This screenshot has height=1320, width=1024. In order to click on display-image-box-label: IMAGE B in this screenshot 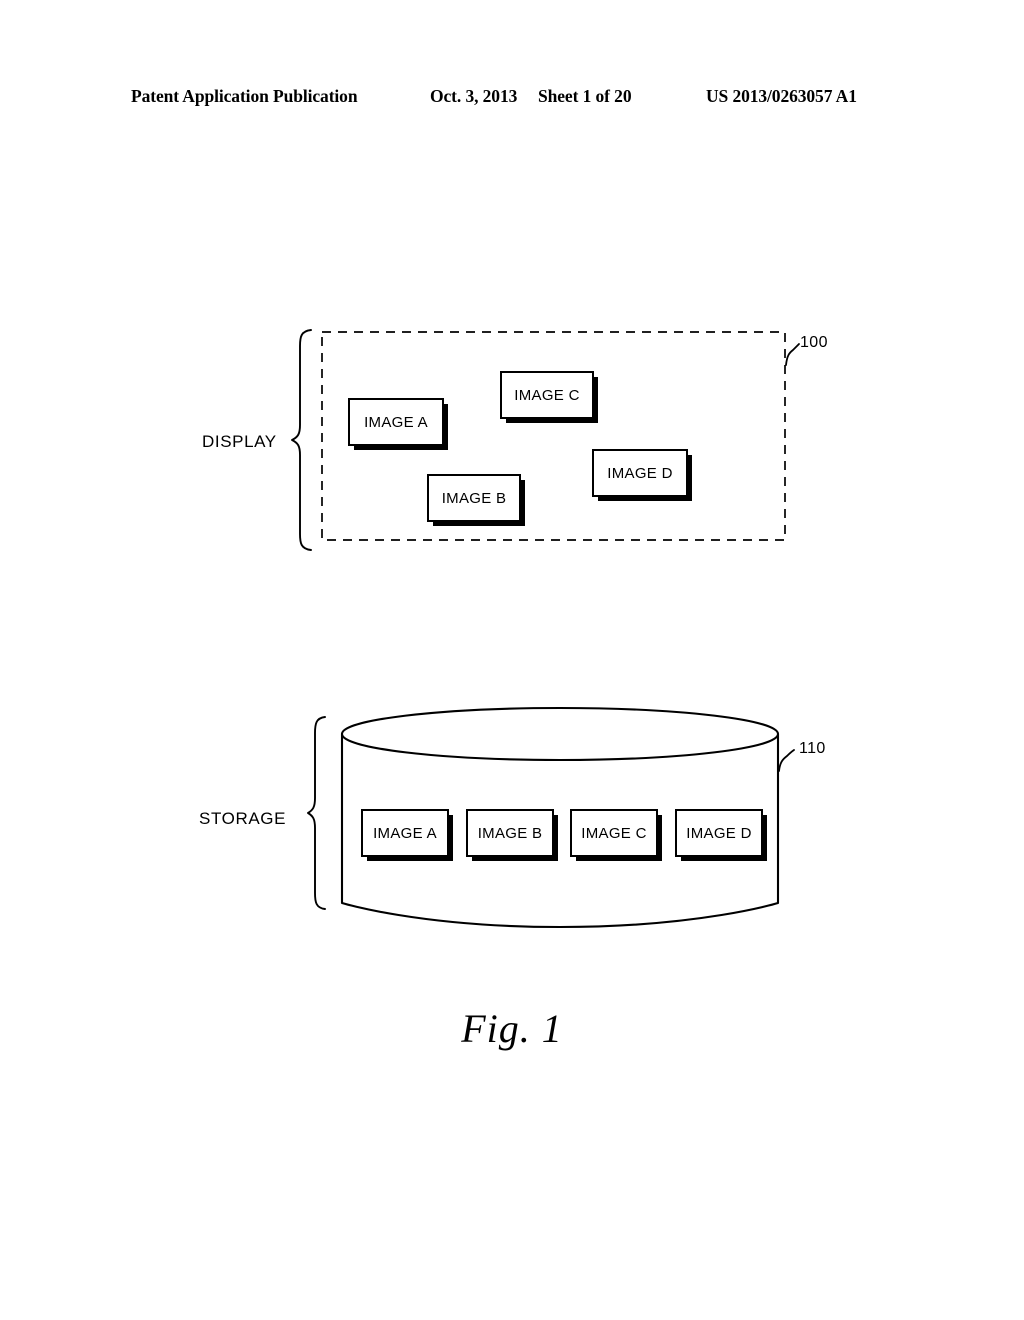, I will do `click(474, 498)`.